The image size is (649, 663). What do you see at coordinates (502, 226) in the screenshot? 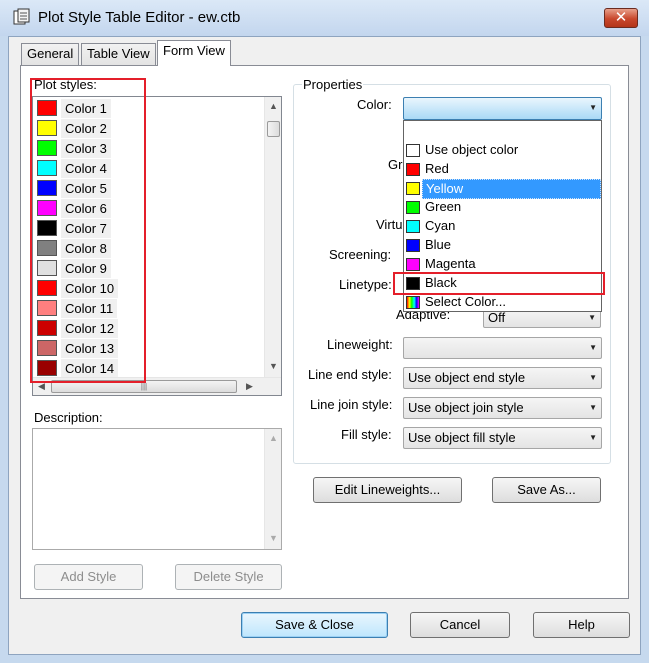
I see `color-option: Cyan` at bounding box center [502, 226].